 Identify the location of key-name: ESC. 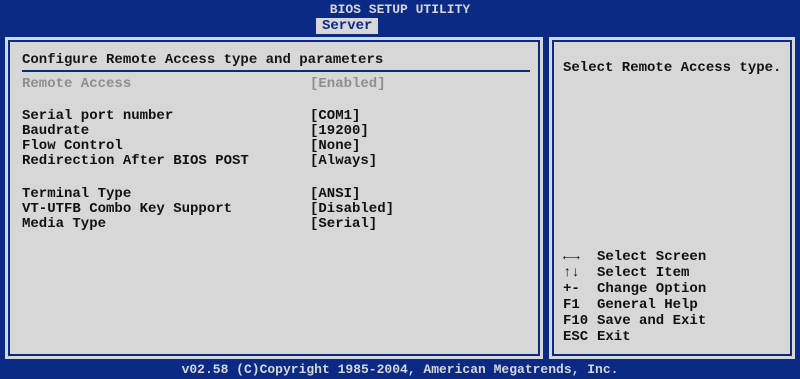
(576, 337).